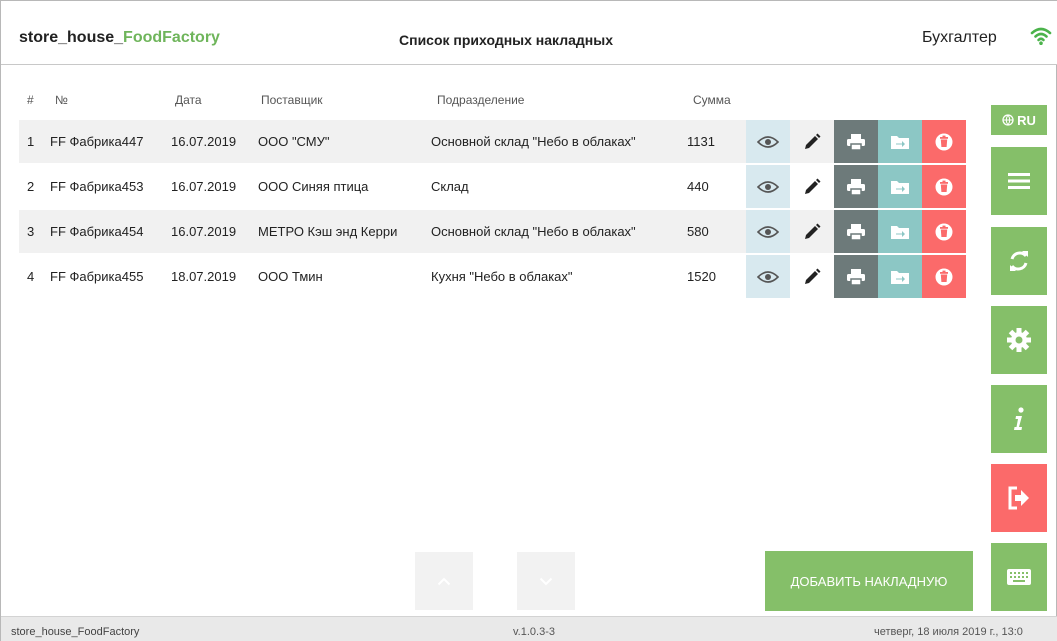 The image size is (1057, 641). Describe the element at coordinates (481, 100) in the screenshot. I see `col-department: Подразделение` at that location.